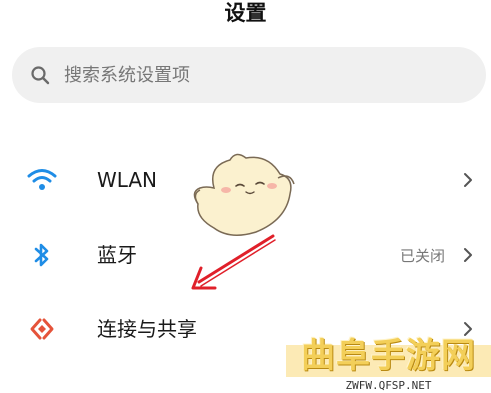 This screenshot has height=393, width=491. I want to click on watermark-title: 曲阜手游网, so click(388, 356).